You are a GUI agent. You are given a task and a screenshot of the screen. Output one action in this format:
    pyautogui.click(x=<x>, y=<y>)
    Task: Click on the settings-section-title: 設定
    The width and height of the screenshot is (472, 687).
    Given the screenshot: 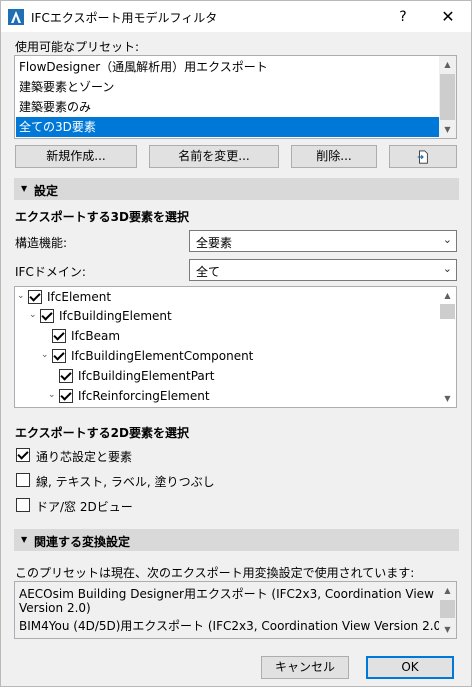 What is the action you would take?
    pyautogui.click(x=46, y=191)
    